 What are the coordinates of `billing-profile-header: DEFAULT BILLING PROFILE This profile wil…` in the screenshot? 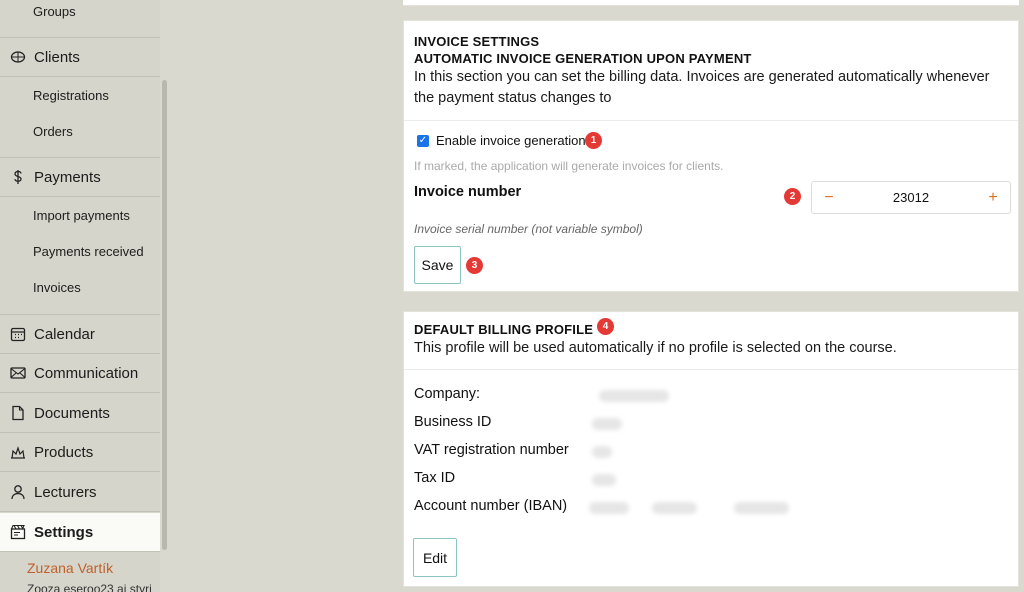 It's located at (711, 341).